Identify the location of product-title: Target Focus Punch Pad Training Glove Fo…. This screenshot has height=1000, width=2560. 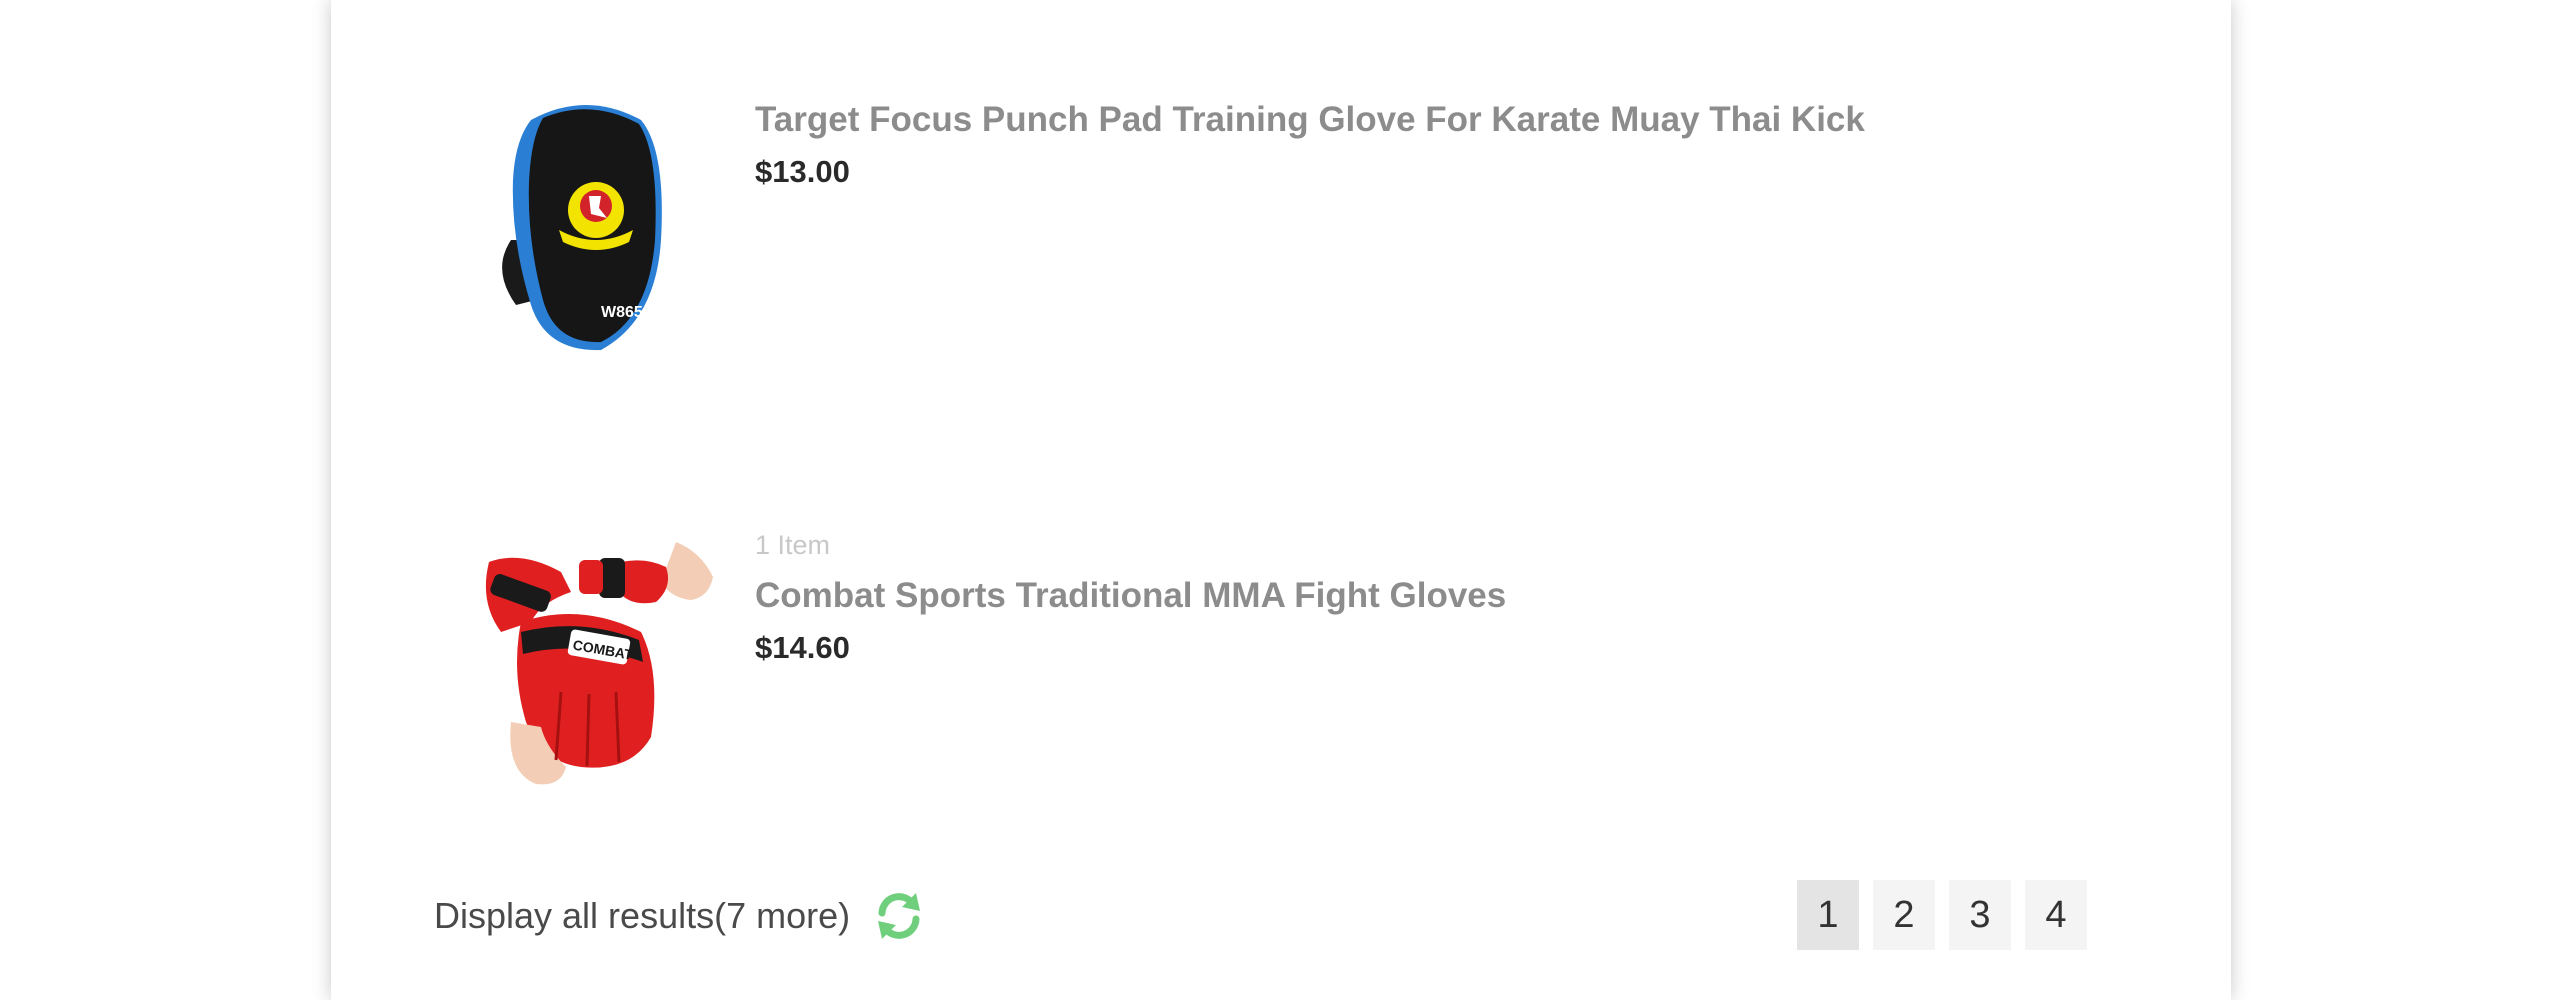
(1310, 120).